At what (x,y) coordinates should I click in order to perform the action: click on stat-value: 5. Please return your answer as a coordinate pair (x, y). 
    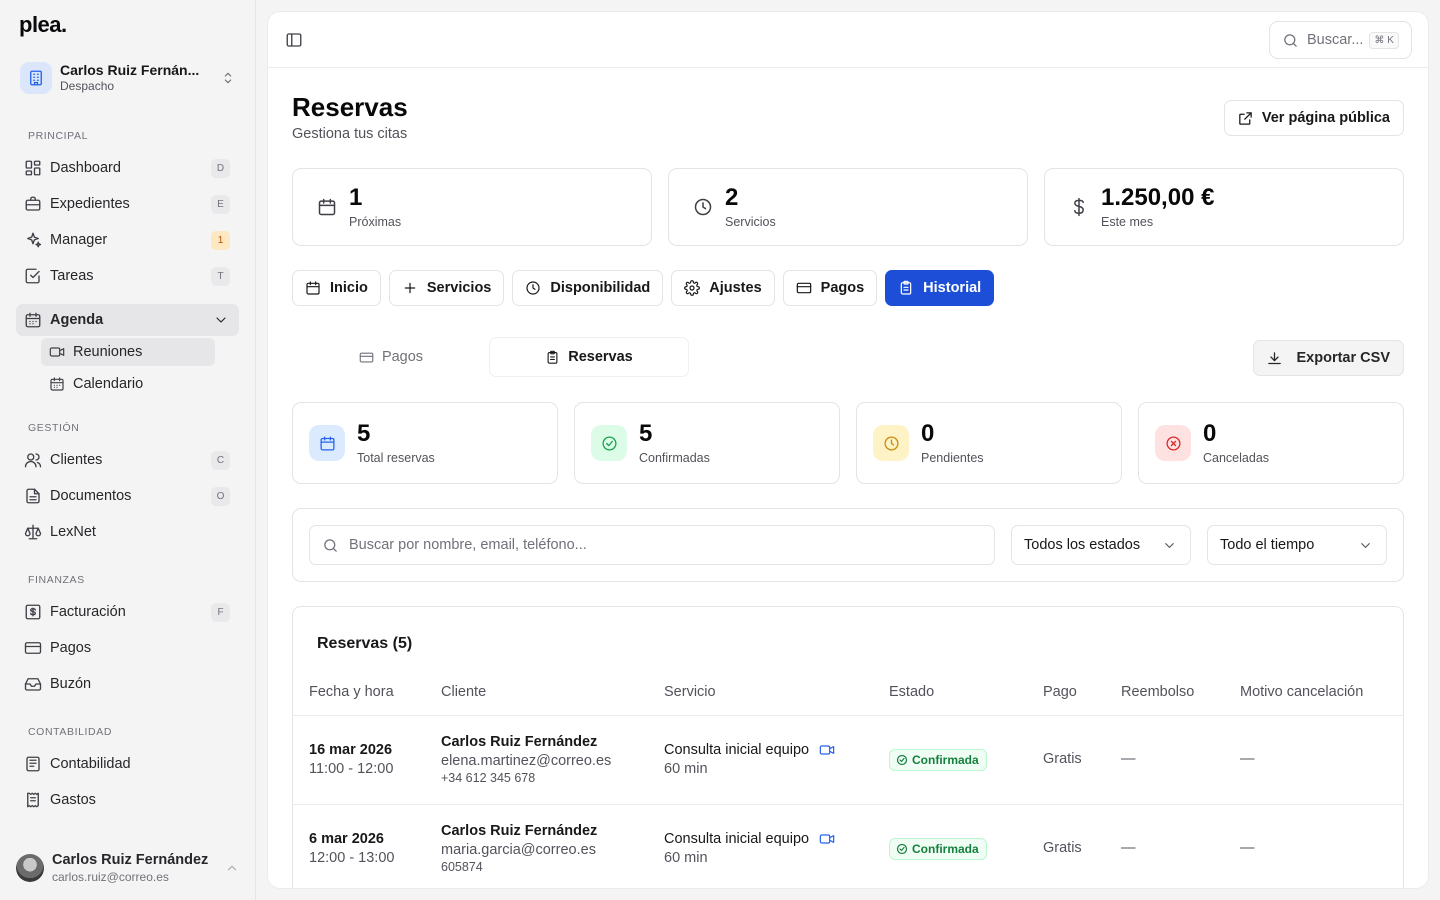
    Looking at the image, I should click on (364, 433).